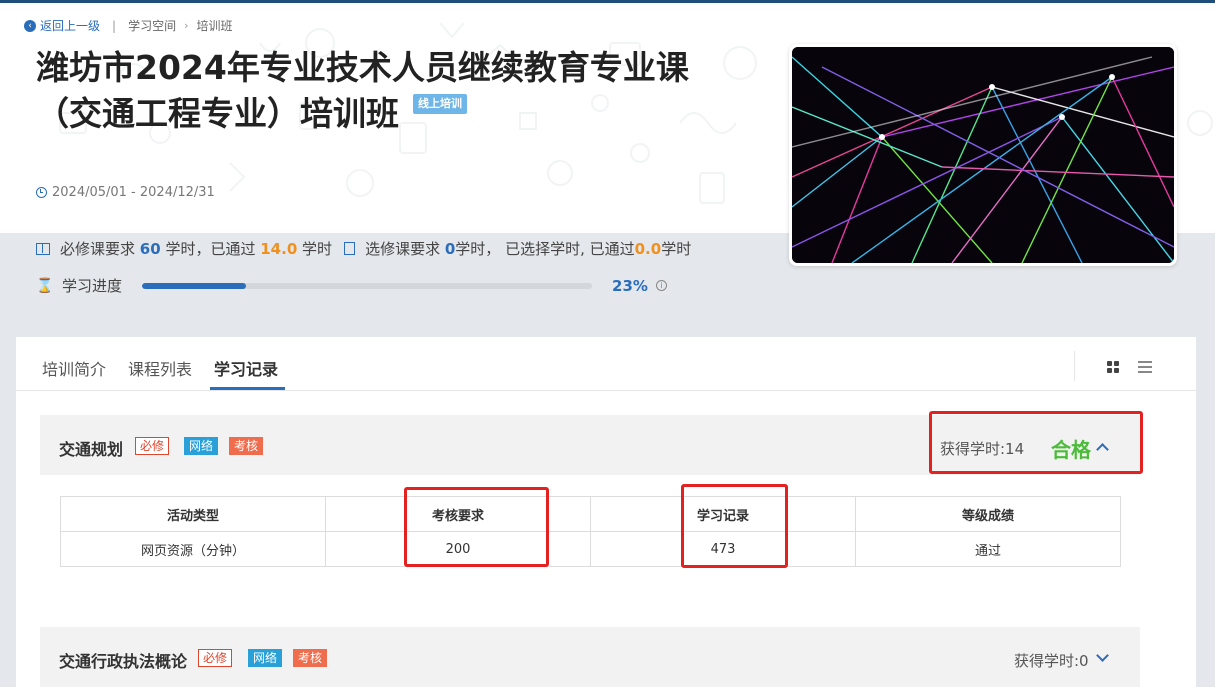 The width and height of the screenshot is (1215, 687). I want to click on study-record-table: 活动类型 考核要求 学习记录 等级成绩 网页资源（分钟） 200 473 通过, so click(590, 531).